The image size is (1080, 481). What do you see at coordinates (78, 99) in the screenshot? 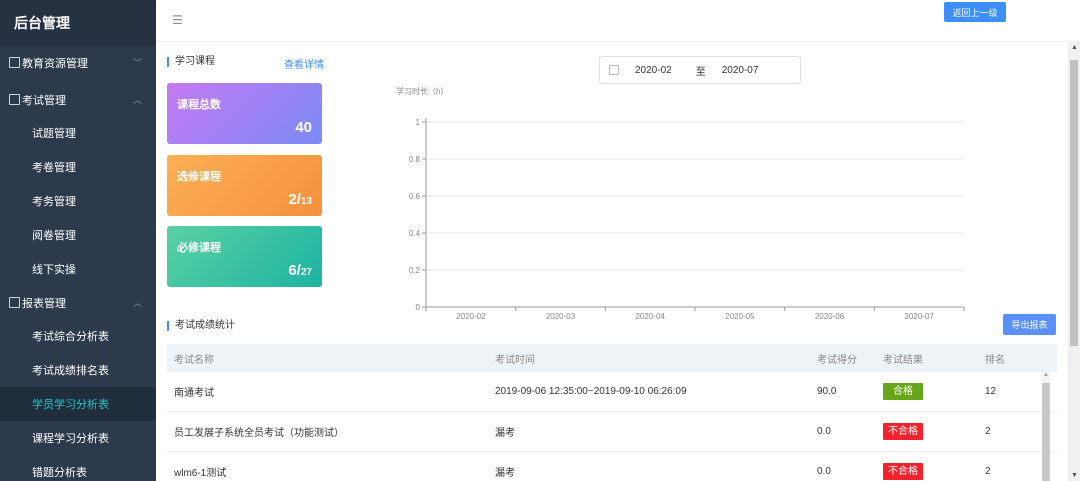
I see `nav-group-exam: 考试管理 ︿` at bounding box center [78, 99].